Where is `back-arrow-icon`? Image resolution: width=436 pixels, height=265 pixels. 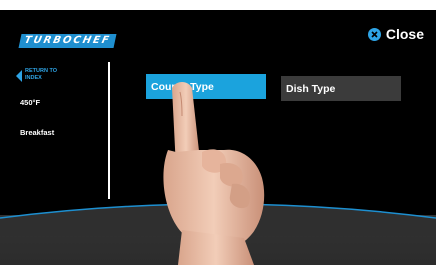
back-arrow-icon is located at coordinates (19, 76).